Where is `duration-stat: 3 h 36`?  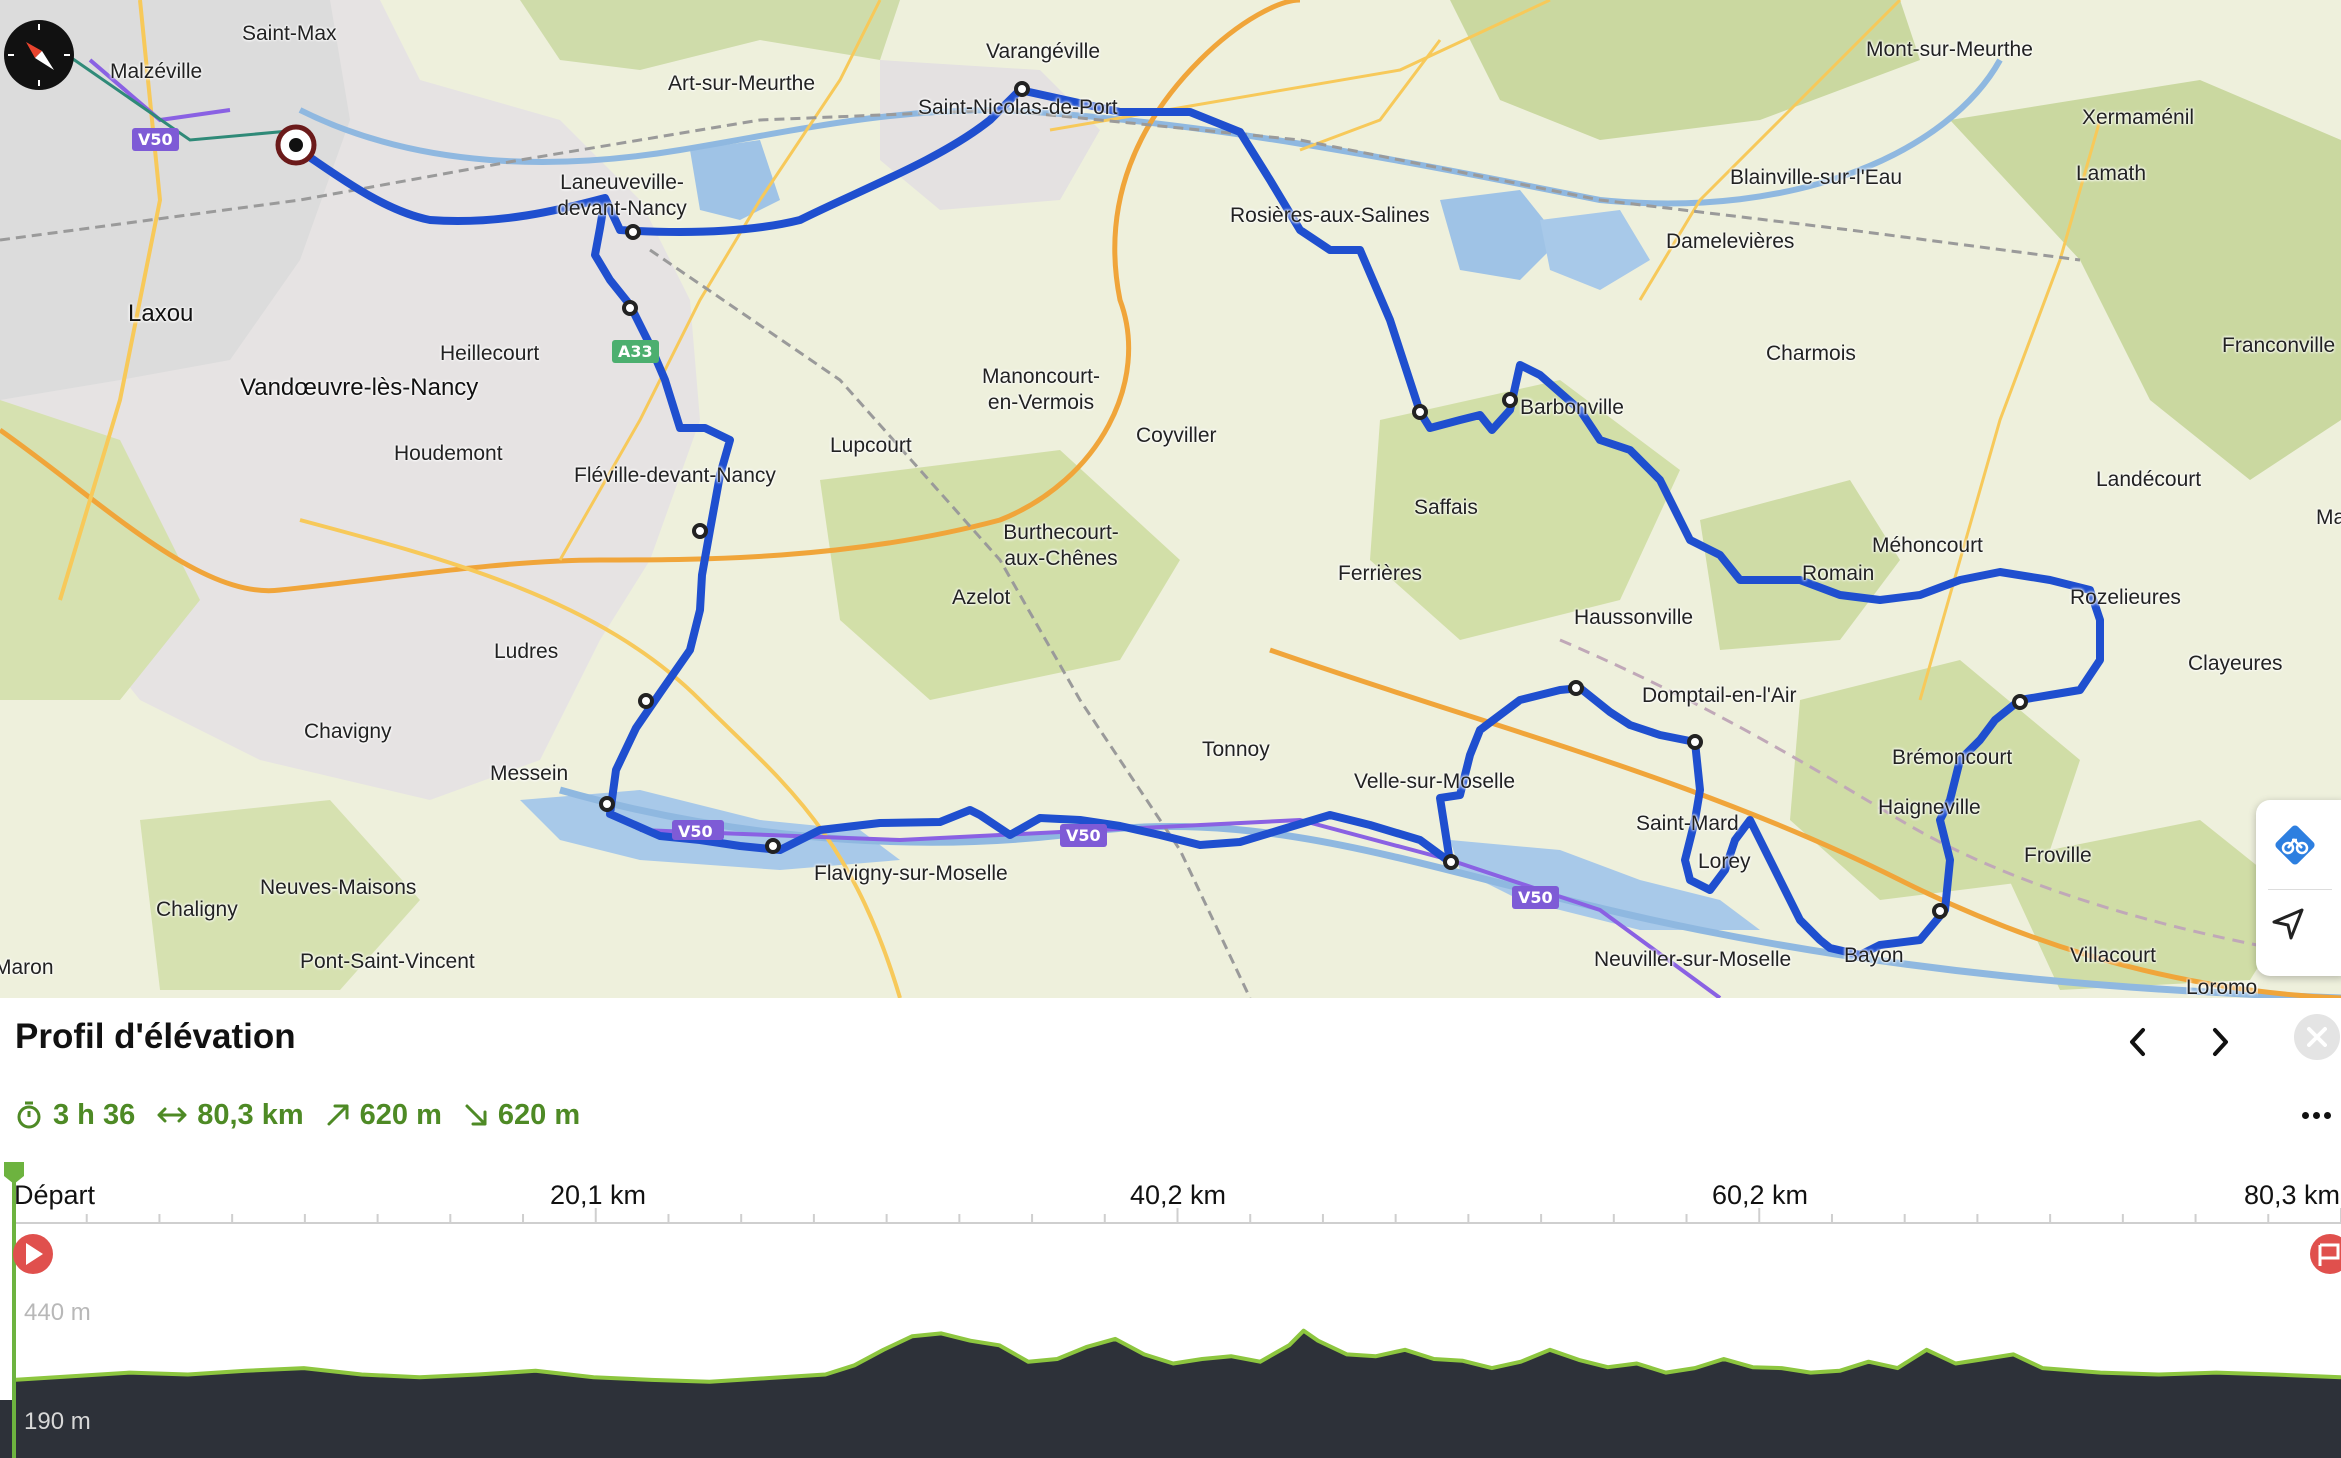 duration-stat: 3 h 36 is located at coordinates (75, 1115).